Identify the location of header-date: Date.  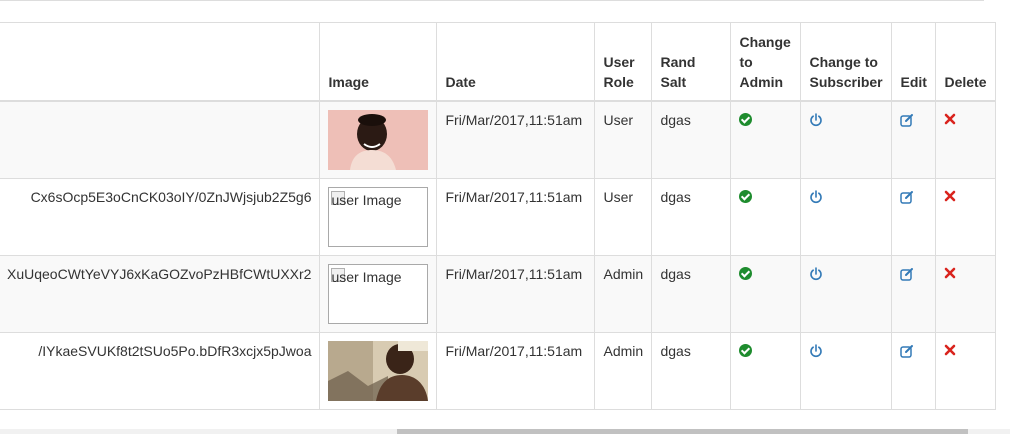
(516, 62).